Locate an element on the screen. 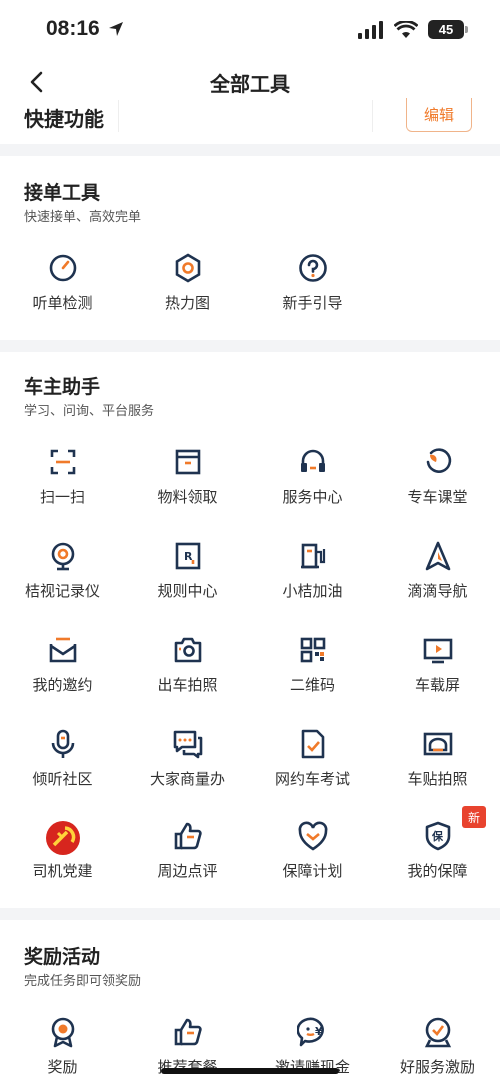 The image size is (500, 1082). tool-dashcam: 桔视记录仪 is located at coordinates (62, 580).